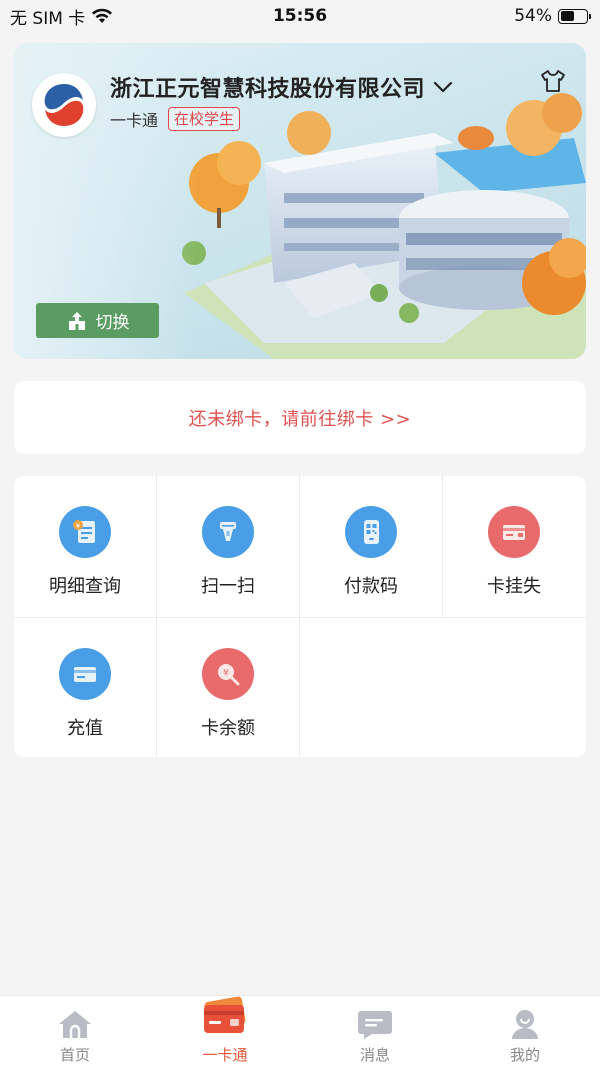 Image resolution: width=600 pixels, height=1067 pixels. What do you see at coordinates (225, 1016) in the screenshot?
I see `card-icon` at bounding box center [225, 1016].